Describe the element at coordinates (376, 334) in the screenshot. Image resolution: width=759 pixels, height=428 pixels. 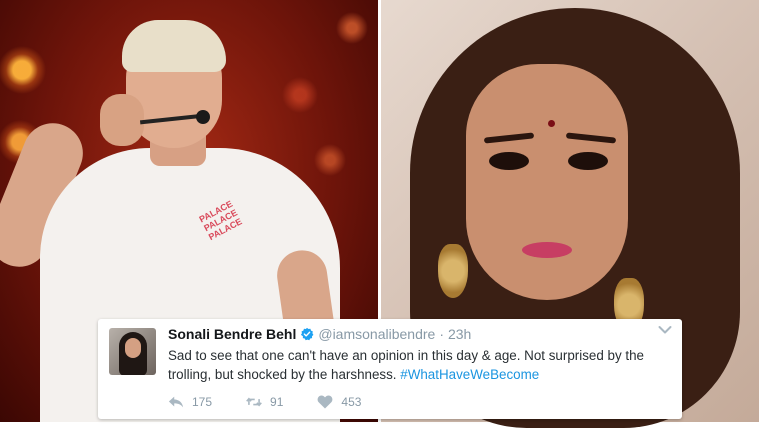
I see `user-handle: @iamsonalibendre` at that location.